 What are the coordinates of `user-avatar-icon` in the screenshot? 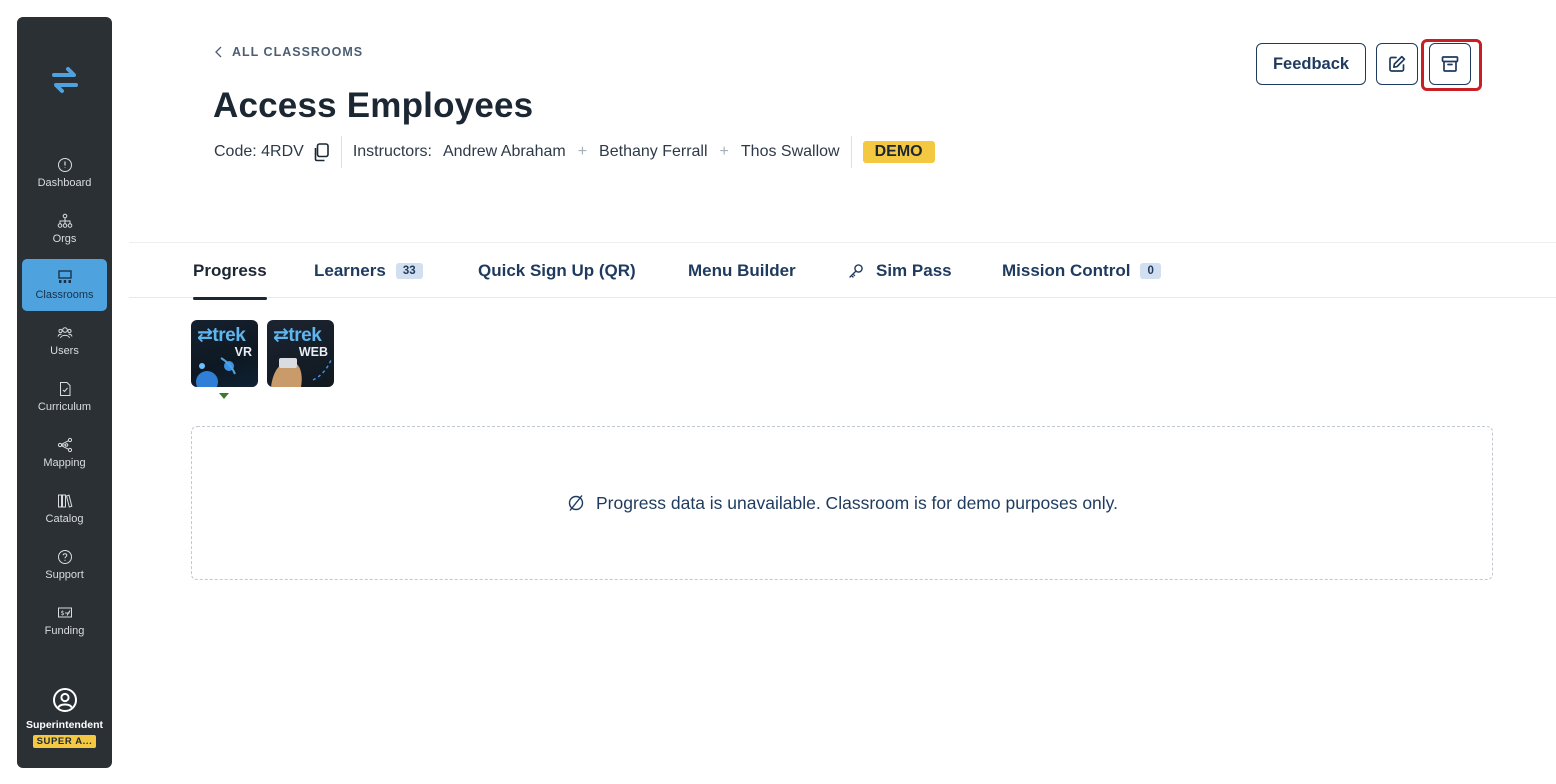 It's located at (64, 700).